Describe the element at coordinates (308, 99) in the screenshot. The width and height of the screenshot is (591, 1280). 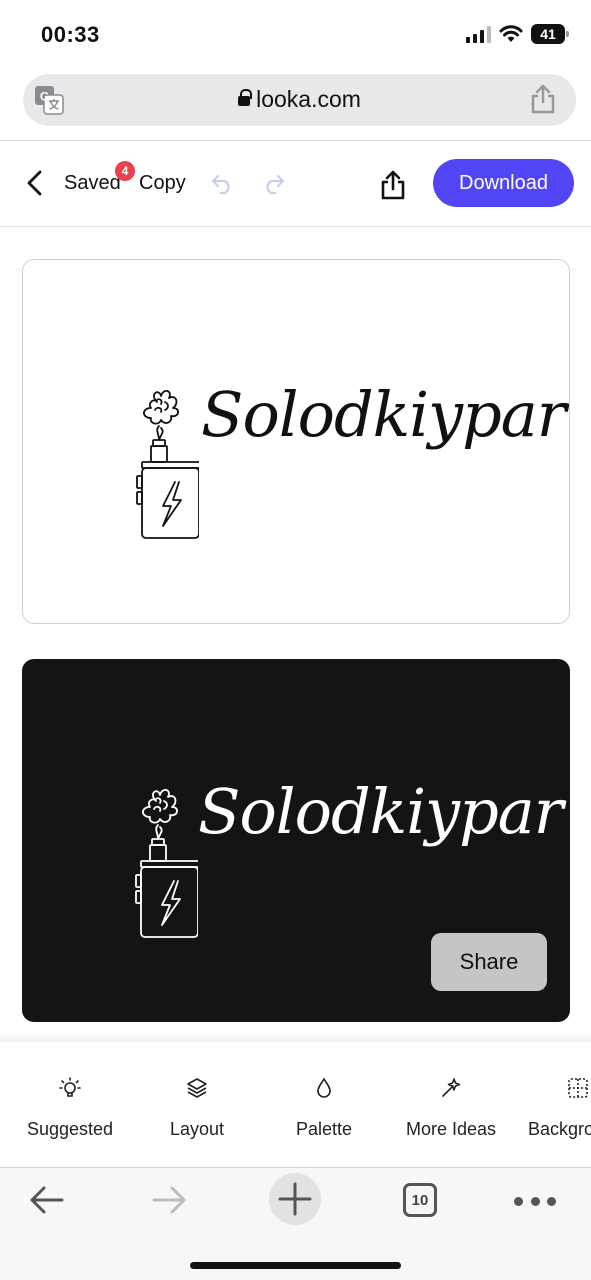
I see `url-domain: looka.com` at that location.